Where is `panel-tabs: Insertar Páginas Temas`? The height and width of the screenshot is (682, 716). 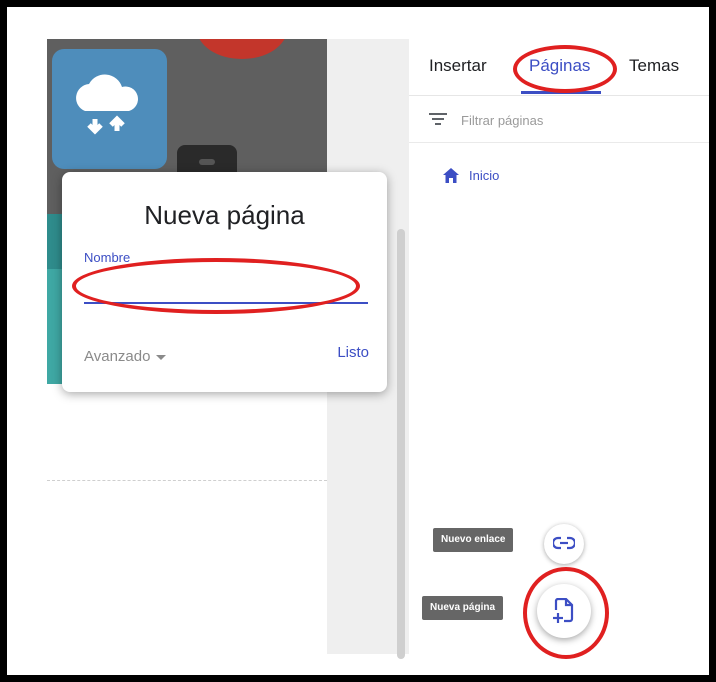
panel-tabs: Insertar Páginas Temas is located at coordinates (559, 67).